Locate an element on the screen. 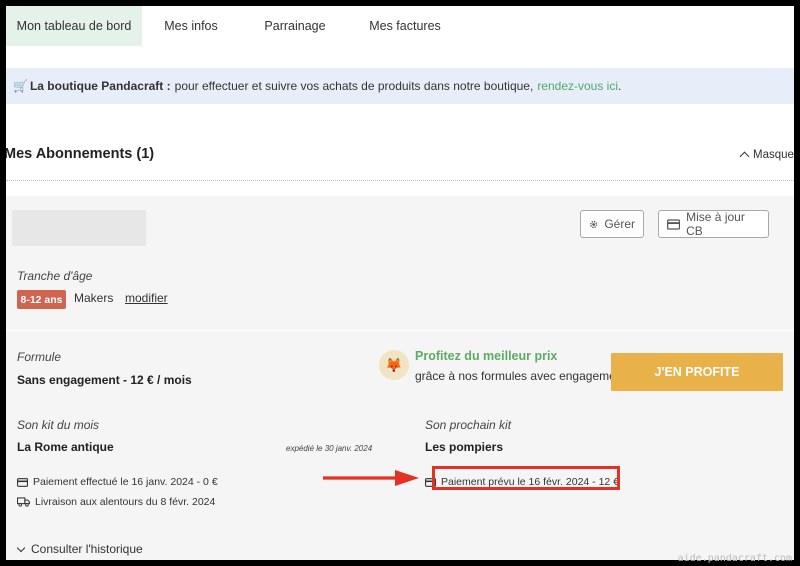 The height and width of the screenshot is (566, 800). annotation-highlight-box is located at coordinates (526, 478).